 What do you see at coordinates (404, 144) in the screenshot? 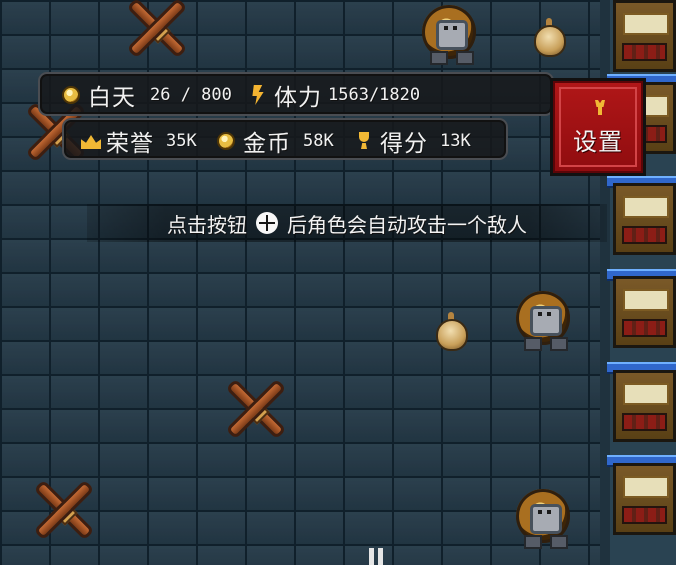
I see `score-label: 得分` at bounding box center [404, 144].